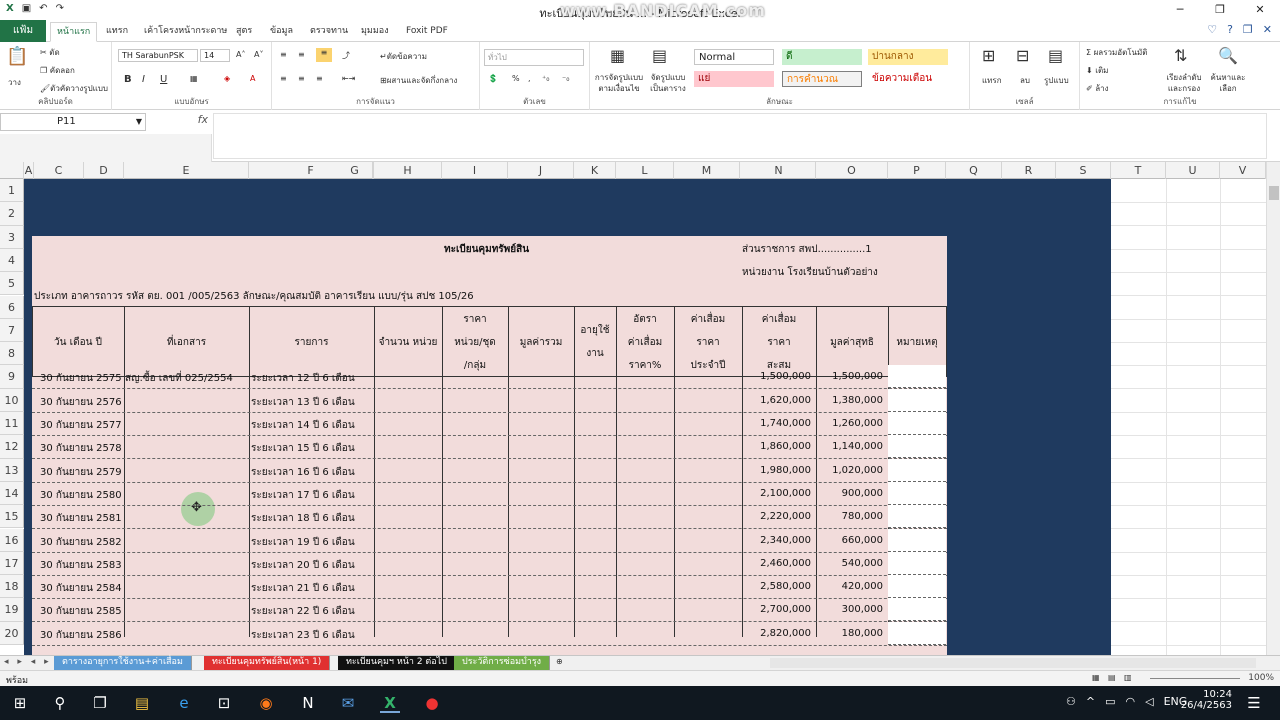 The width and height of the screenshot is (1280, 720). I want to click on row-header: 4, so click(12, 260).